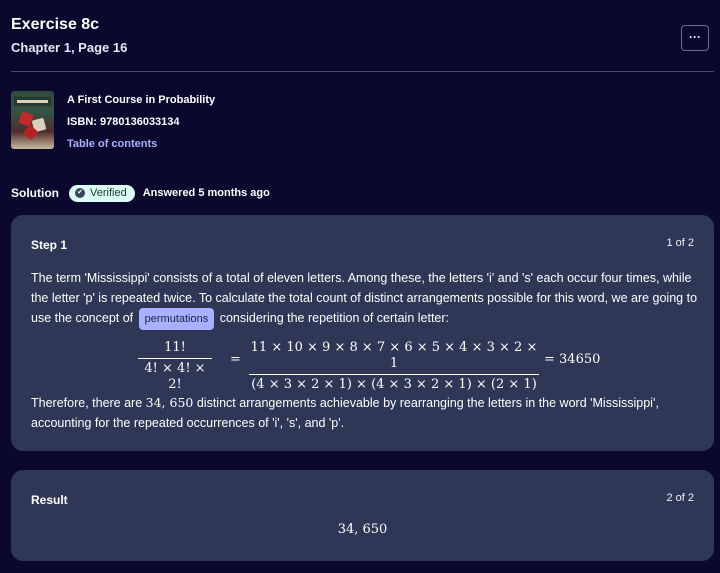 The image size is (720, 573). Describe the element at coordinates (32, 120) in the screenshot. I see `book-cover-image` at that location.